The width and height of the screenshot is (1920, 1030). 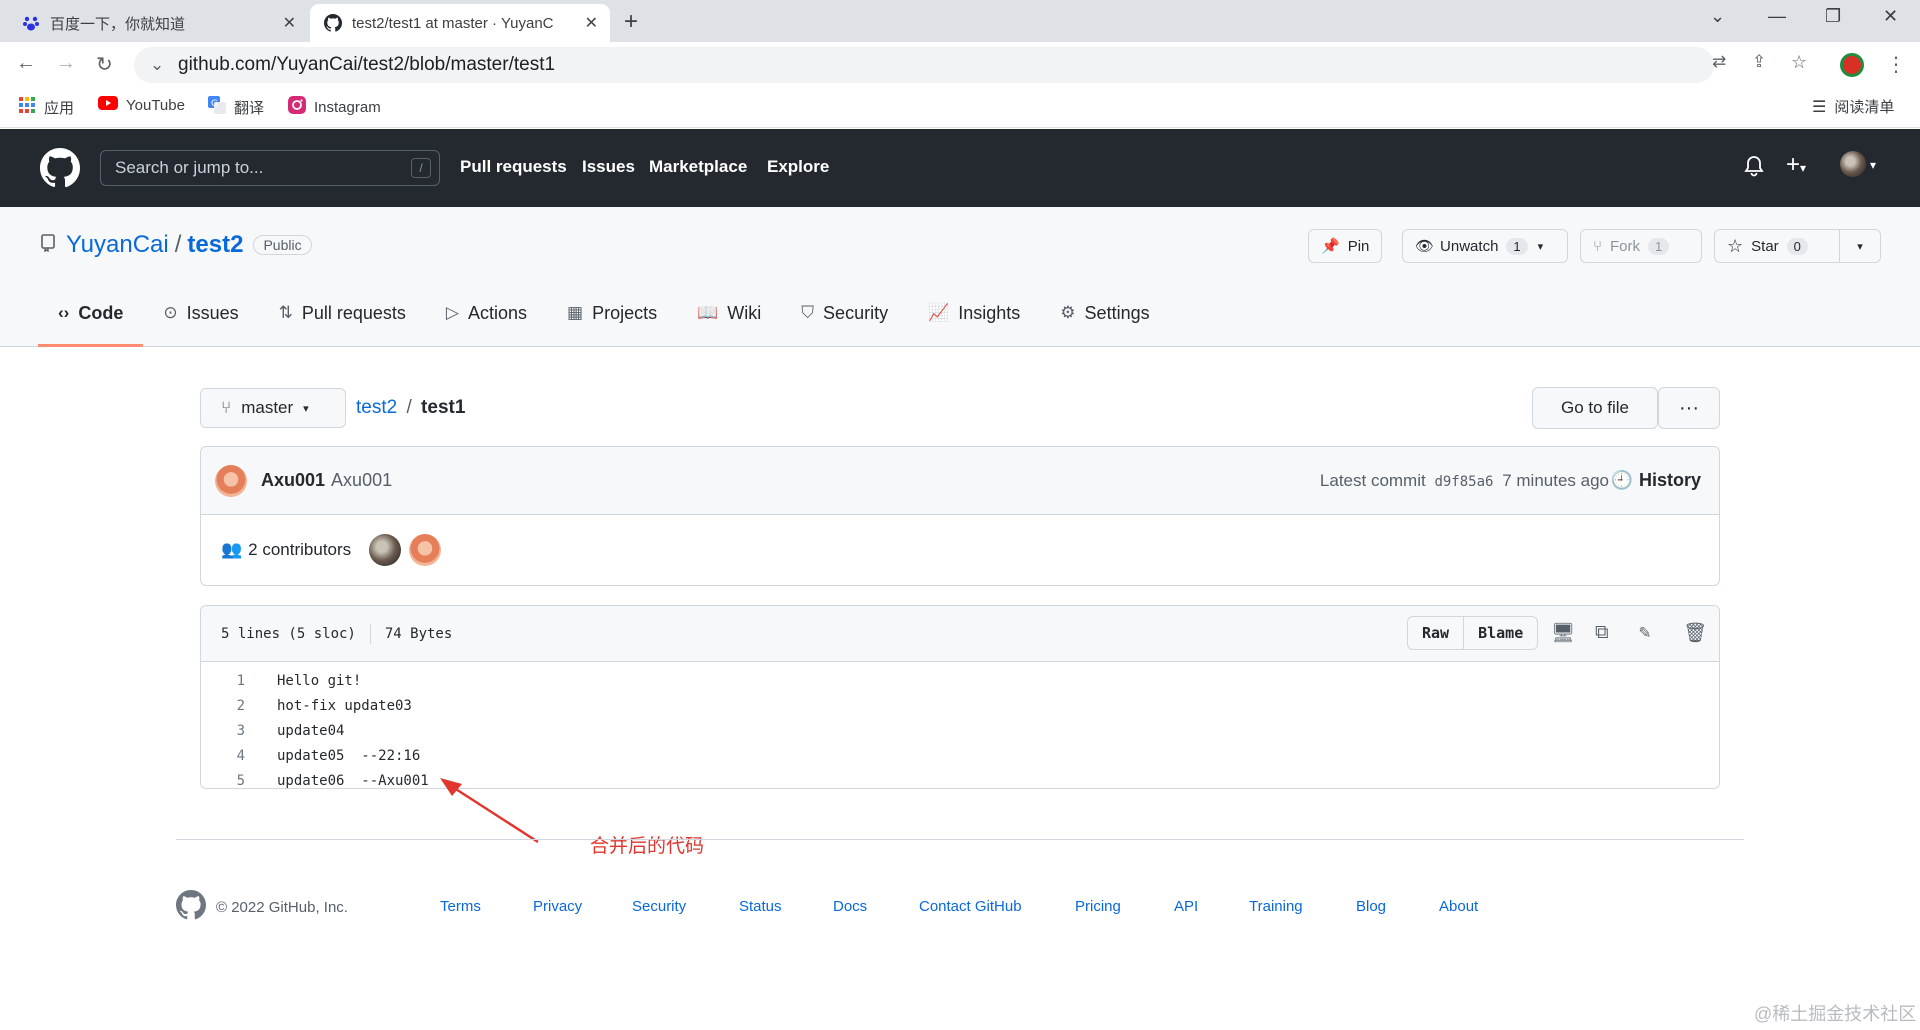 What do you see at coordinates (1104, 313) in the screenshot?
I see `tab-settings: ⚙ Settings` at bounding box center [1104, 313].